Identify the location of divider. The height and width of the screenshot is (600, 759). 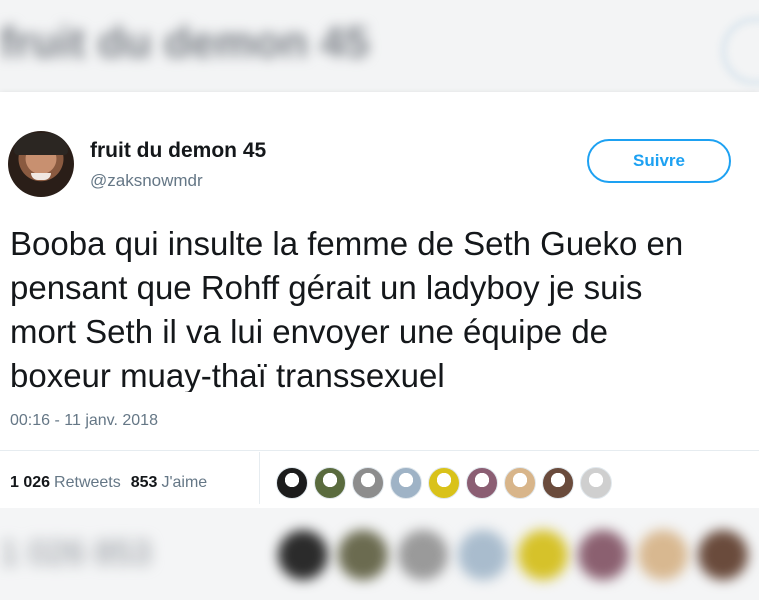
(379, 450).